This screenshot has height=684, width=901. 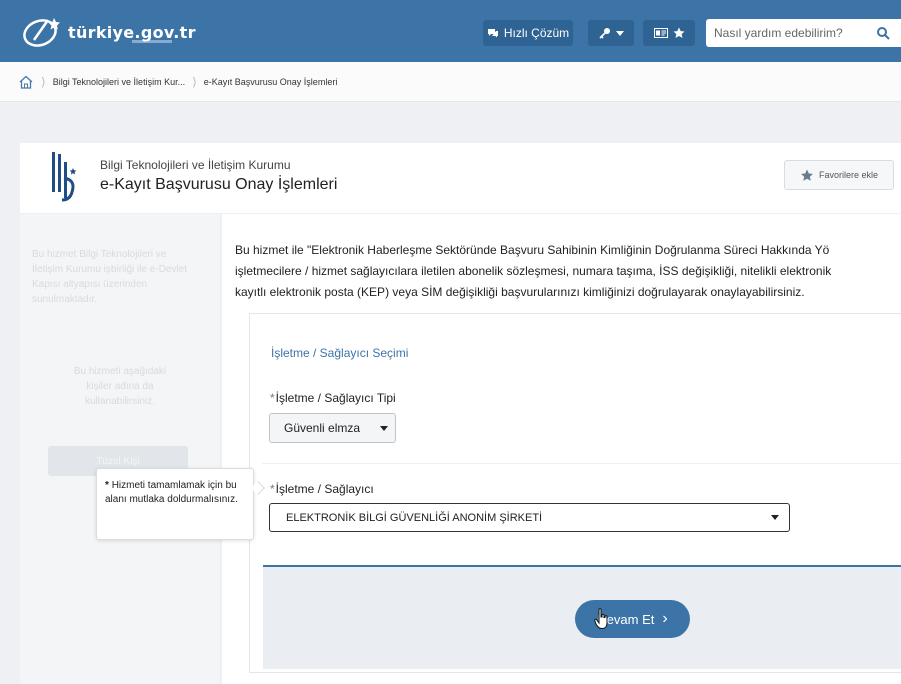 What do you see at coordinates (335, 398) in the screenshot?
I see `provider-type-label-text: İşletme / Sağlayıcı Tipi` at bounding box center [335, 398].